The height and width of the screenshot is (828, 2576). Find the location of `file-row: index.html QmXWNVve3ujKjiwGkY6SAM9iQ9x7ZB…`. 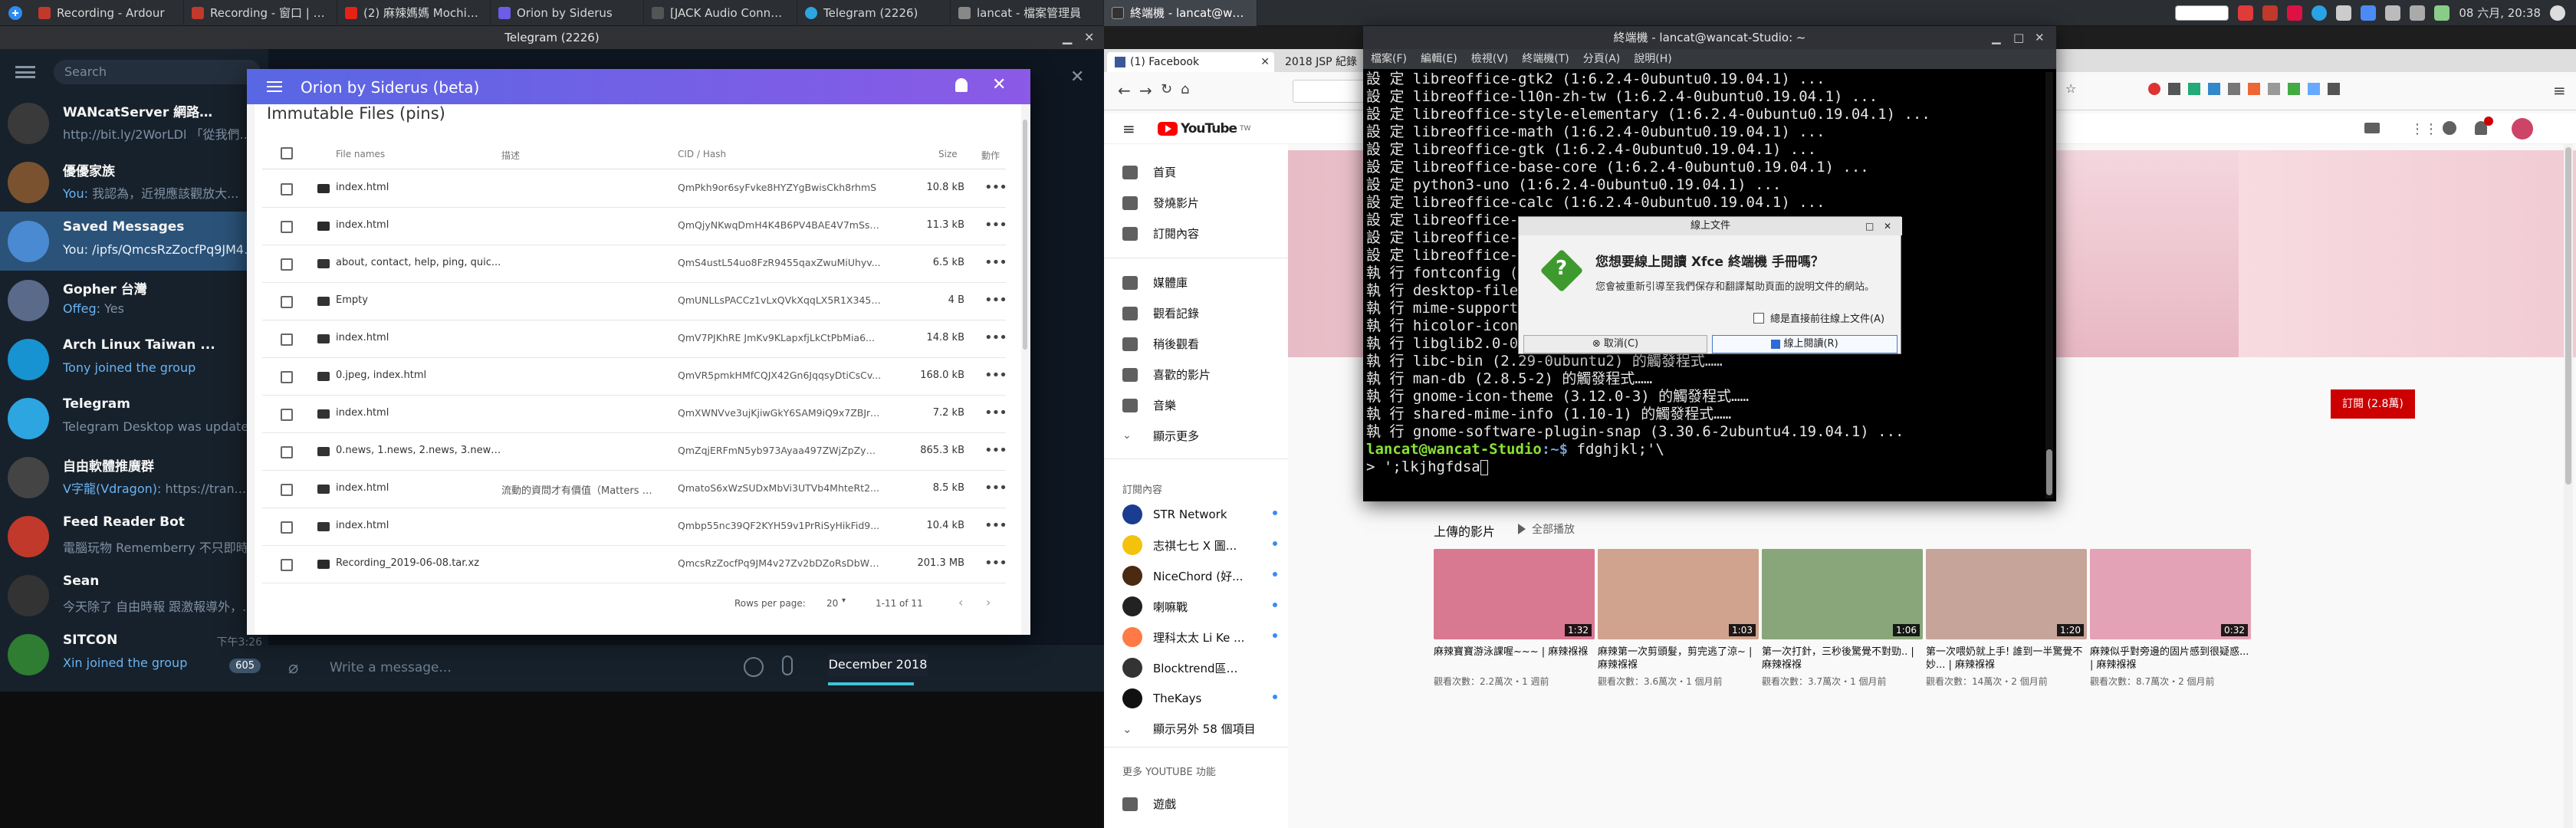

file-row: index.html QmXWNVve3ujKjiwGkY6SAM9iQ9x7ZB… is located at coordinates (634, 415).